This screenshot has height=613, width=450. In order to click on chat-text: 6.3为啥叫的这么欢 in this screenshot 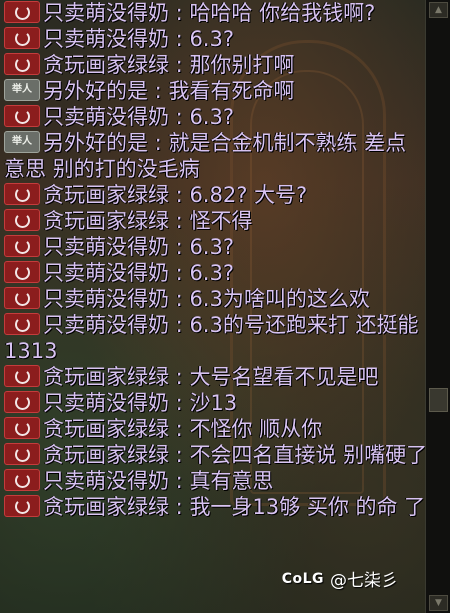, I will do `click(279, 299)`.